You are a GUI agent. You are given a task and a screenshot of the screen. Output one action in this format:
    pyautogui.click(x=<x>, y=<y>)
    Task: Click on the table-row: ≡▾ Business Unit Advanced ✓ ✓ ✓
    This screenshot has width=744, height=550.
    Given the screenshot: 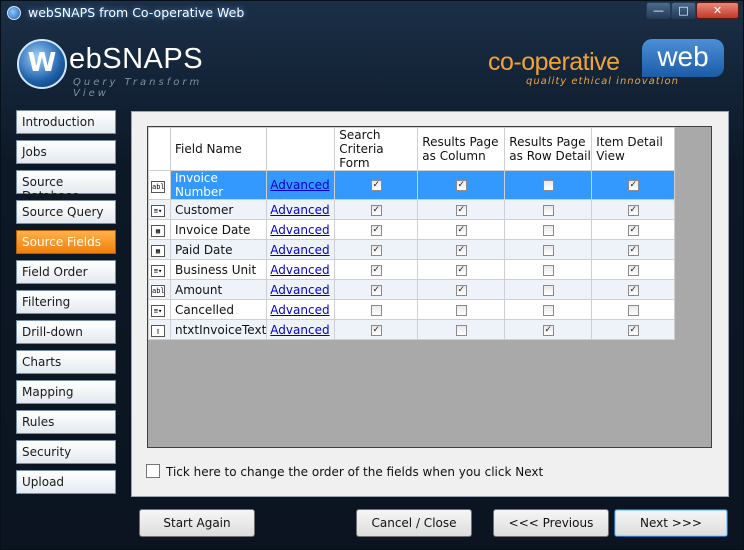 What is the action you would take?
    pyautogui.click(x=412, y=269)
    